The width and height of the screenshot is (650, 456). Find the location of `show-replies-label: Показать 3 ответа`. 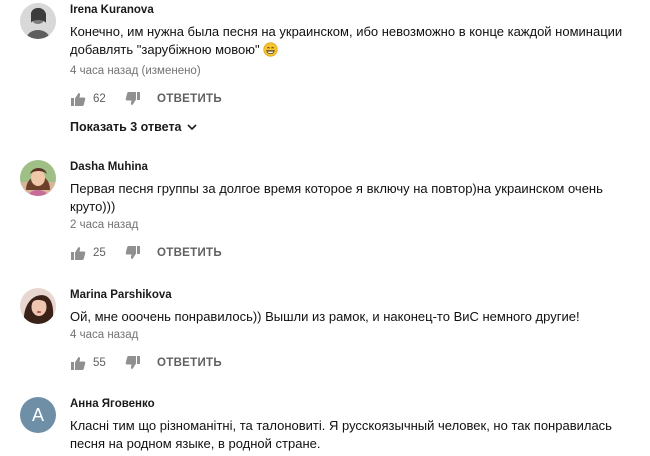

show-replies-label: Показать 3 ответа is located at coordinates (126, 127).